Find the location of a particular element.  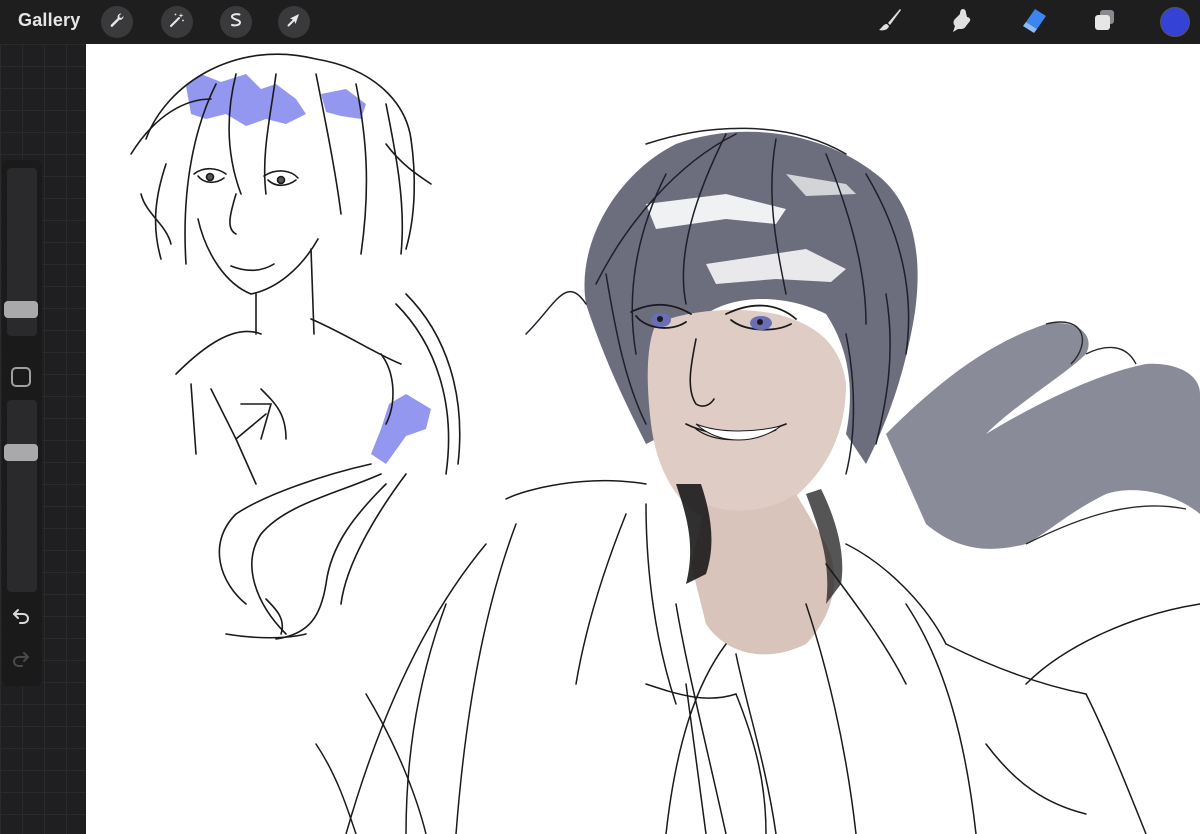

smudge-icon is located at coordinates (961, 22).